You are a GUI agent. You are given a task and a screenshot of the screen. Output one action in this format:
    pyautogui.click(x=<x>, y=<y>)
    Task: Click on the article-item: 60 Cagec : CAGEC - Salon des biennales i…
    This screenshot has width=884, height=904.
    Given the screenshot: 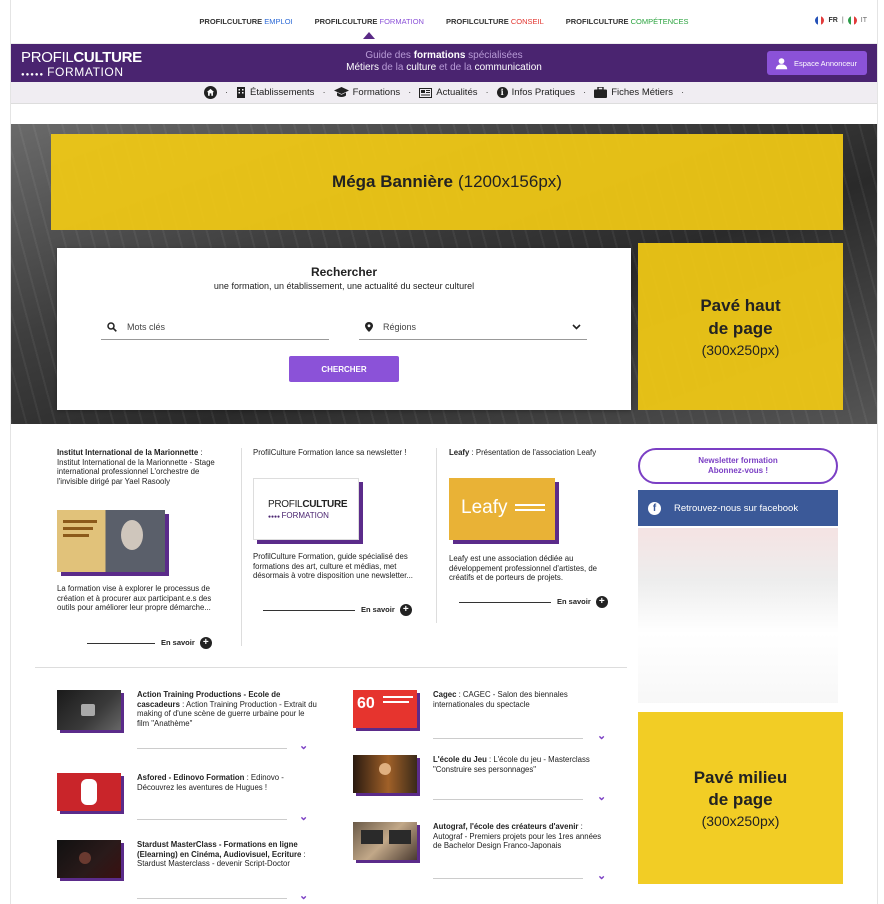 What is the action you would take?
    pyautogui.click(x=483, y=717)
    